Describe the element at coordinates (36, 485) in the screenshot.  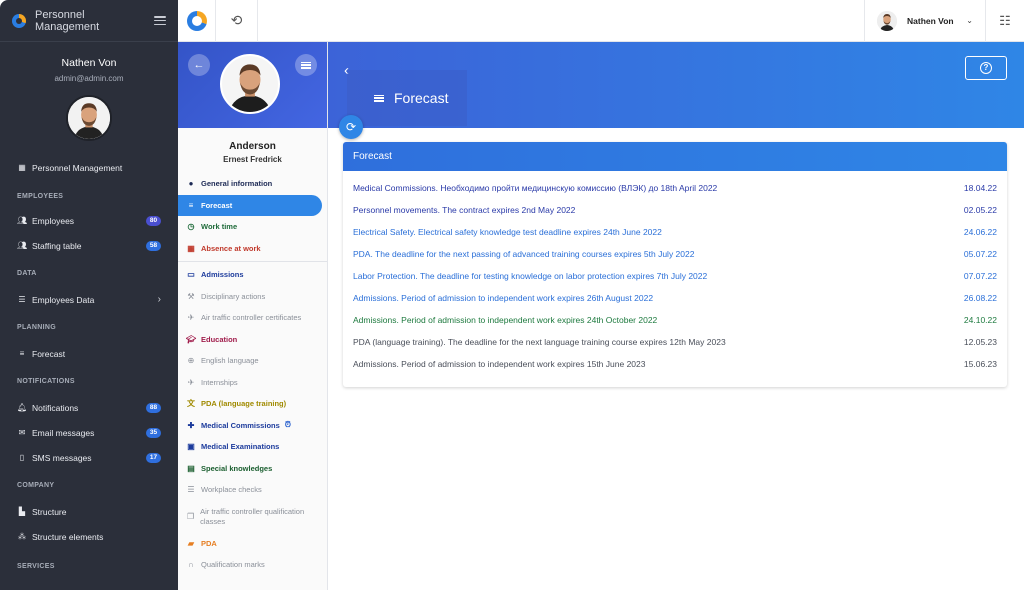
I see `section-company: COMPANY` at that location.